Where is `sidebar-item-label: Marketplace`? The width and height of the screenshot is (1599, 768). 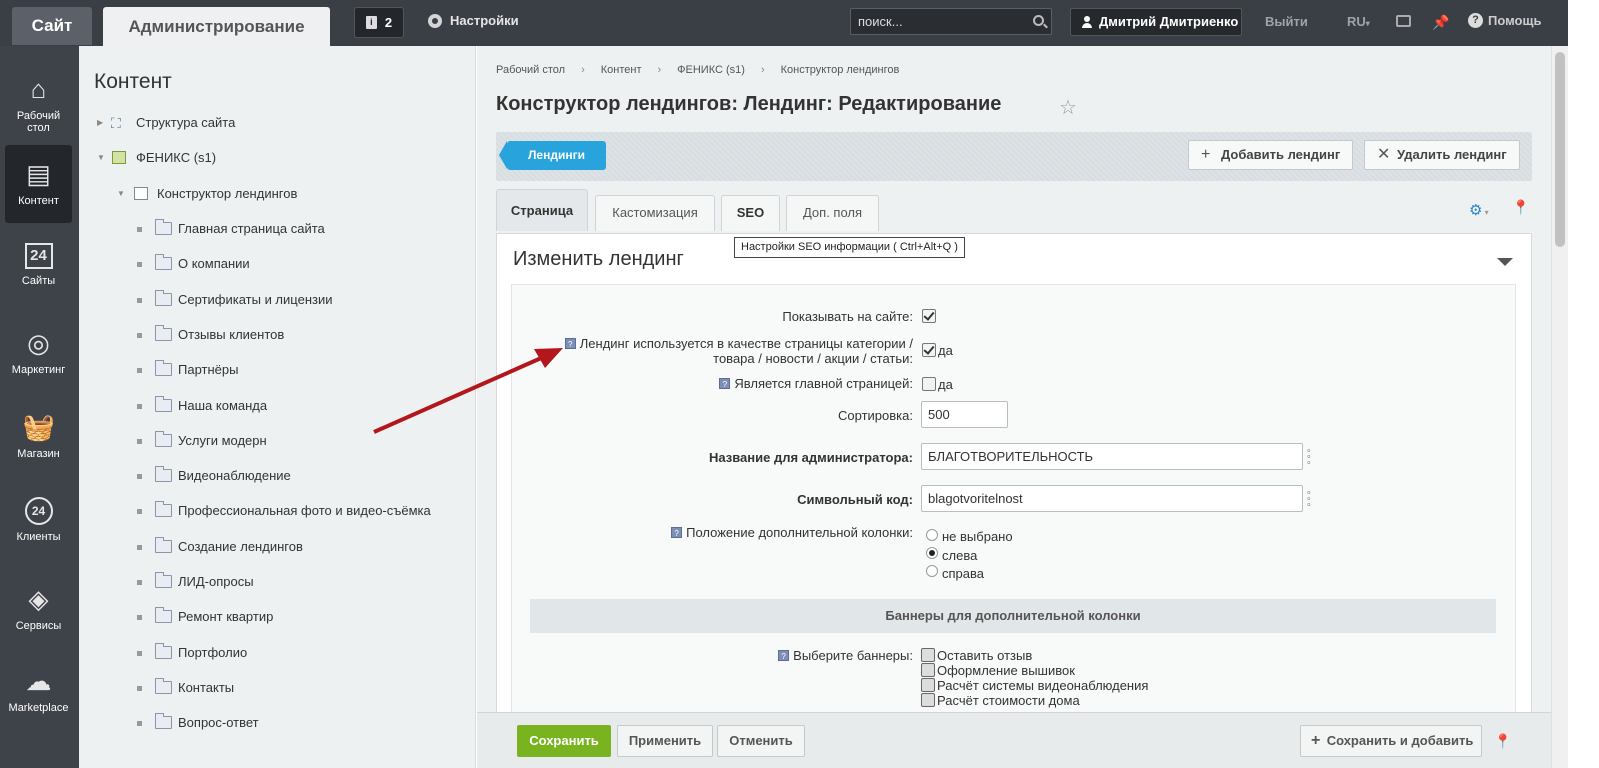 sidebar-item-label: Marketplace is located at coordinates (38, 708).